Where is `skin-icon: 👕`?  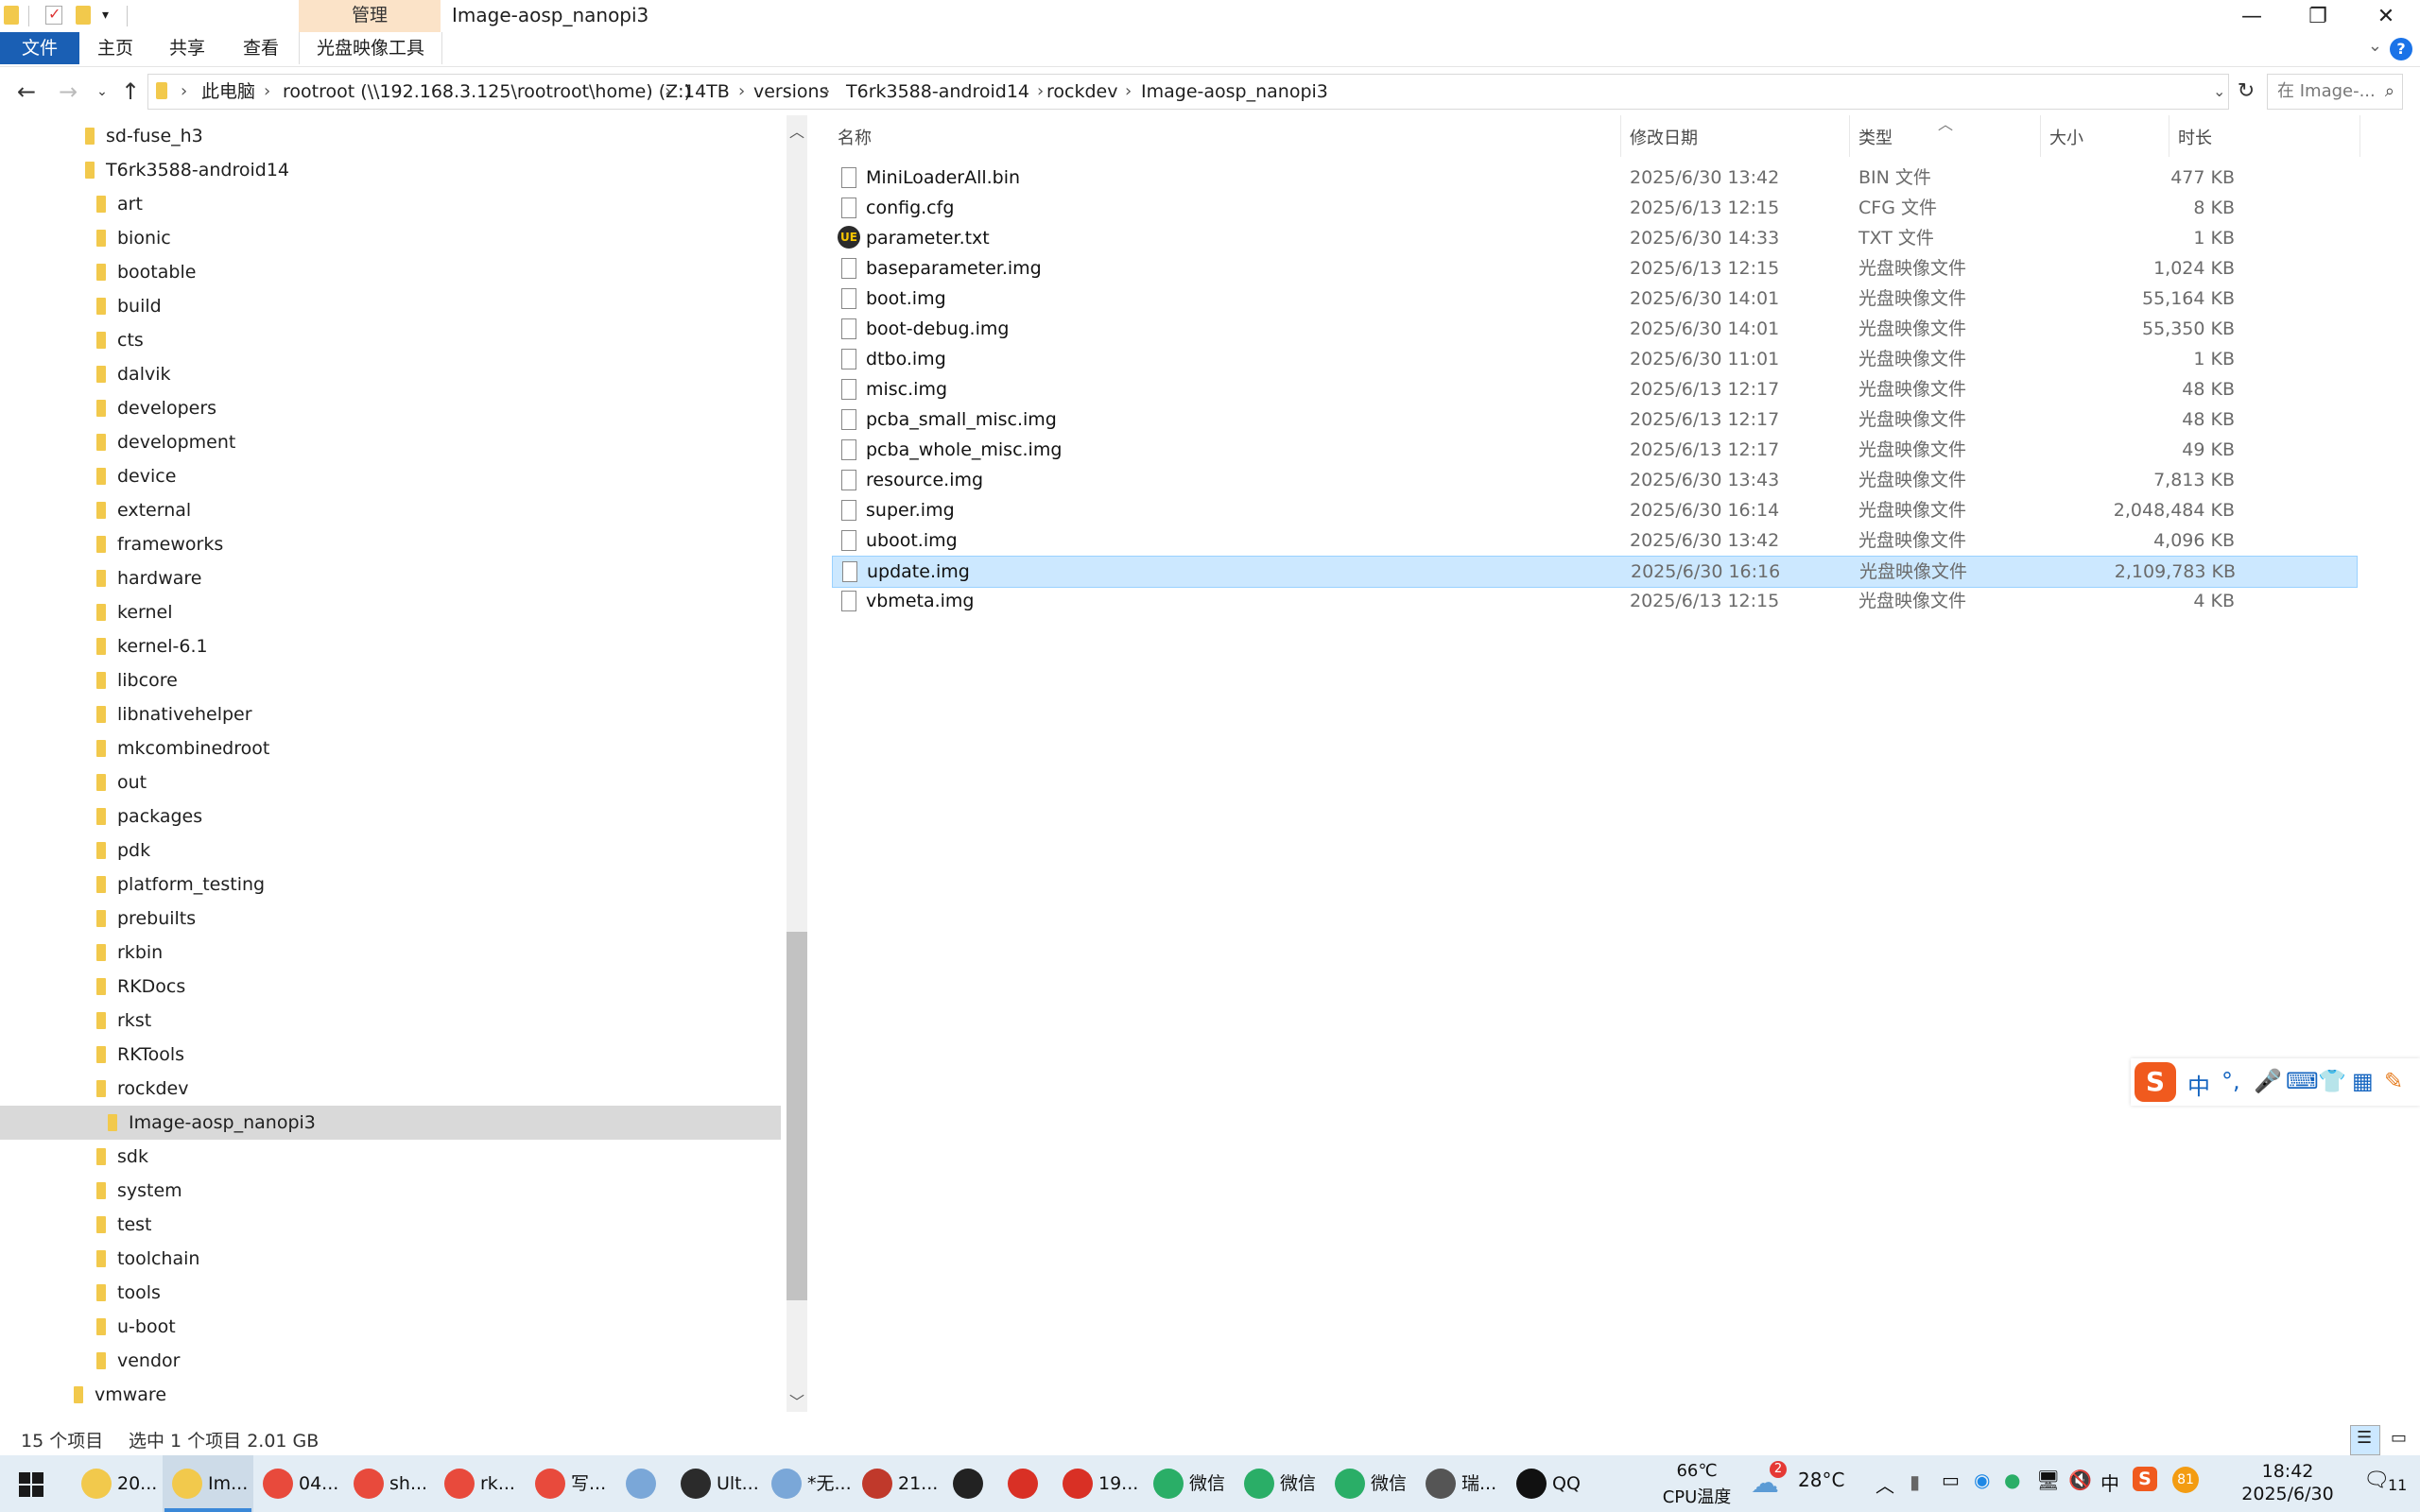 skin-icon: 👕 is located at coordinates (2332, 1081).